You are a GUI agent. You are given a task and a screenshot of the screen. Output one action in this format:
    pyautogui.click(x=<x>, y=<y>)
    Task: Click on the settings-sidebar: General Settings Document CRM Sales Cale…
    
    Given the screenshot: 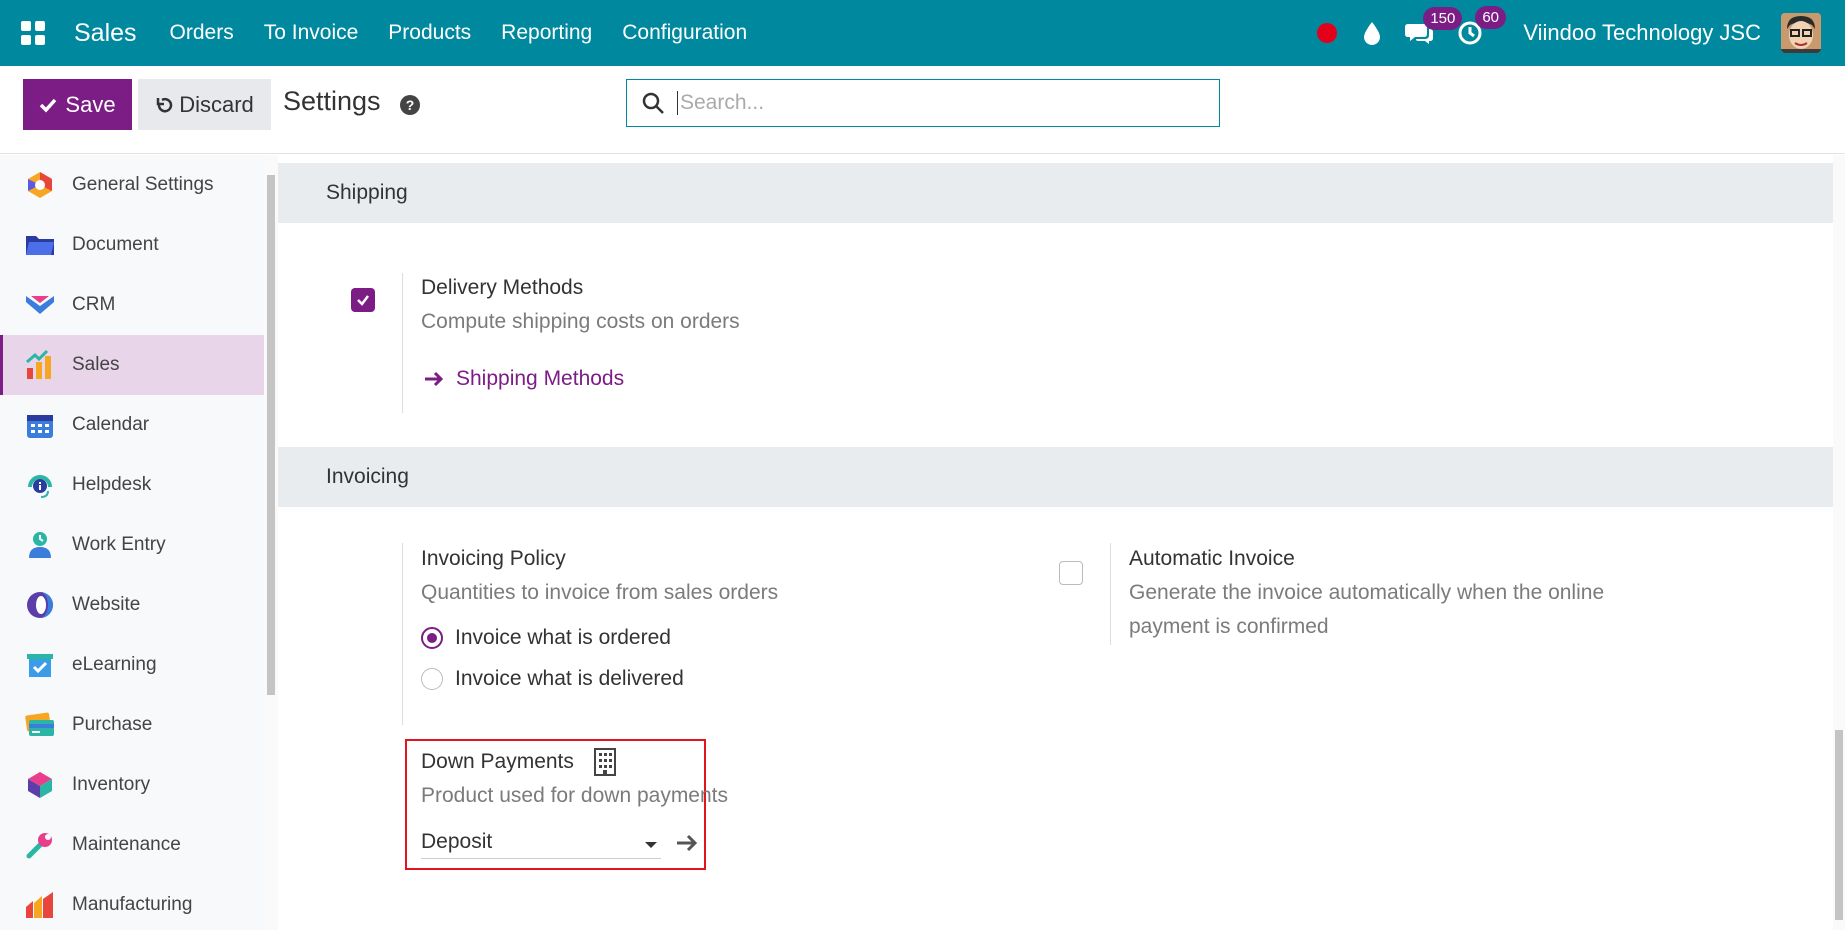 What is the action you would take?
    pyautogui.click(x=132, y=542)
    